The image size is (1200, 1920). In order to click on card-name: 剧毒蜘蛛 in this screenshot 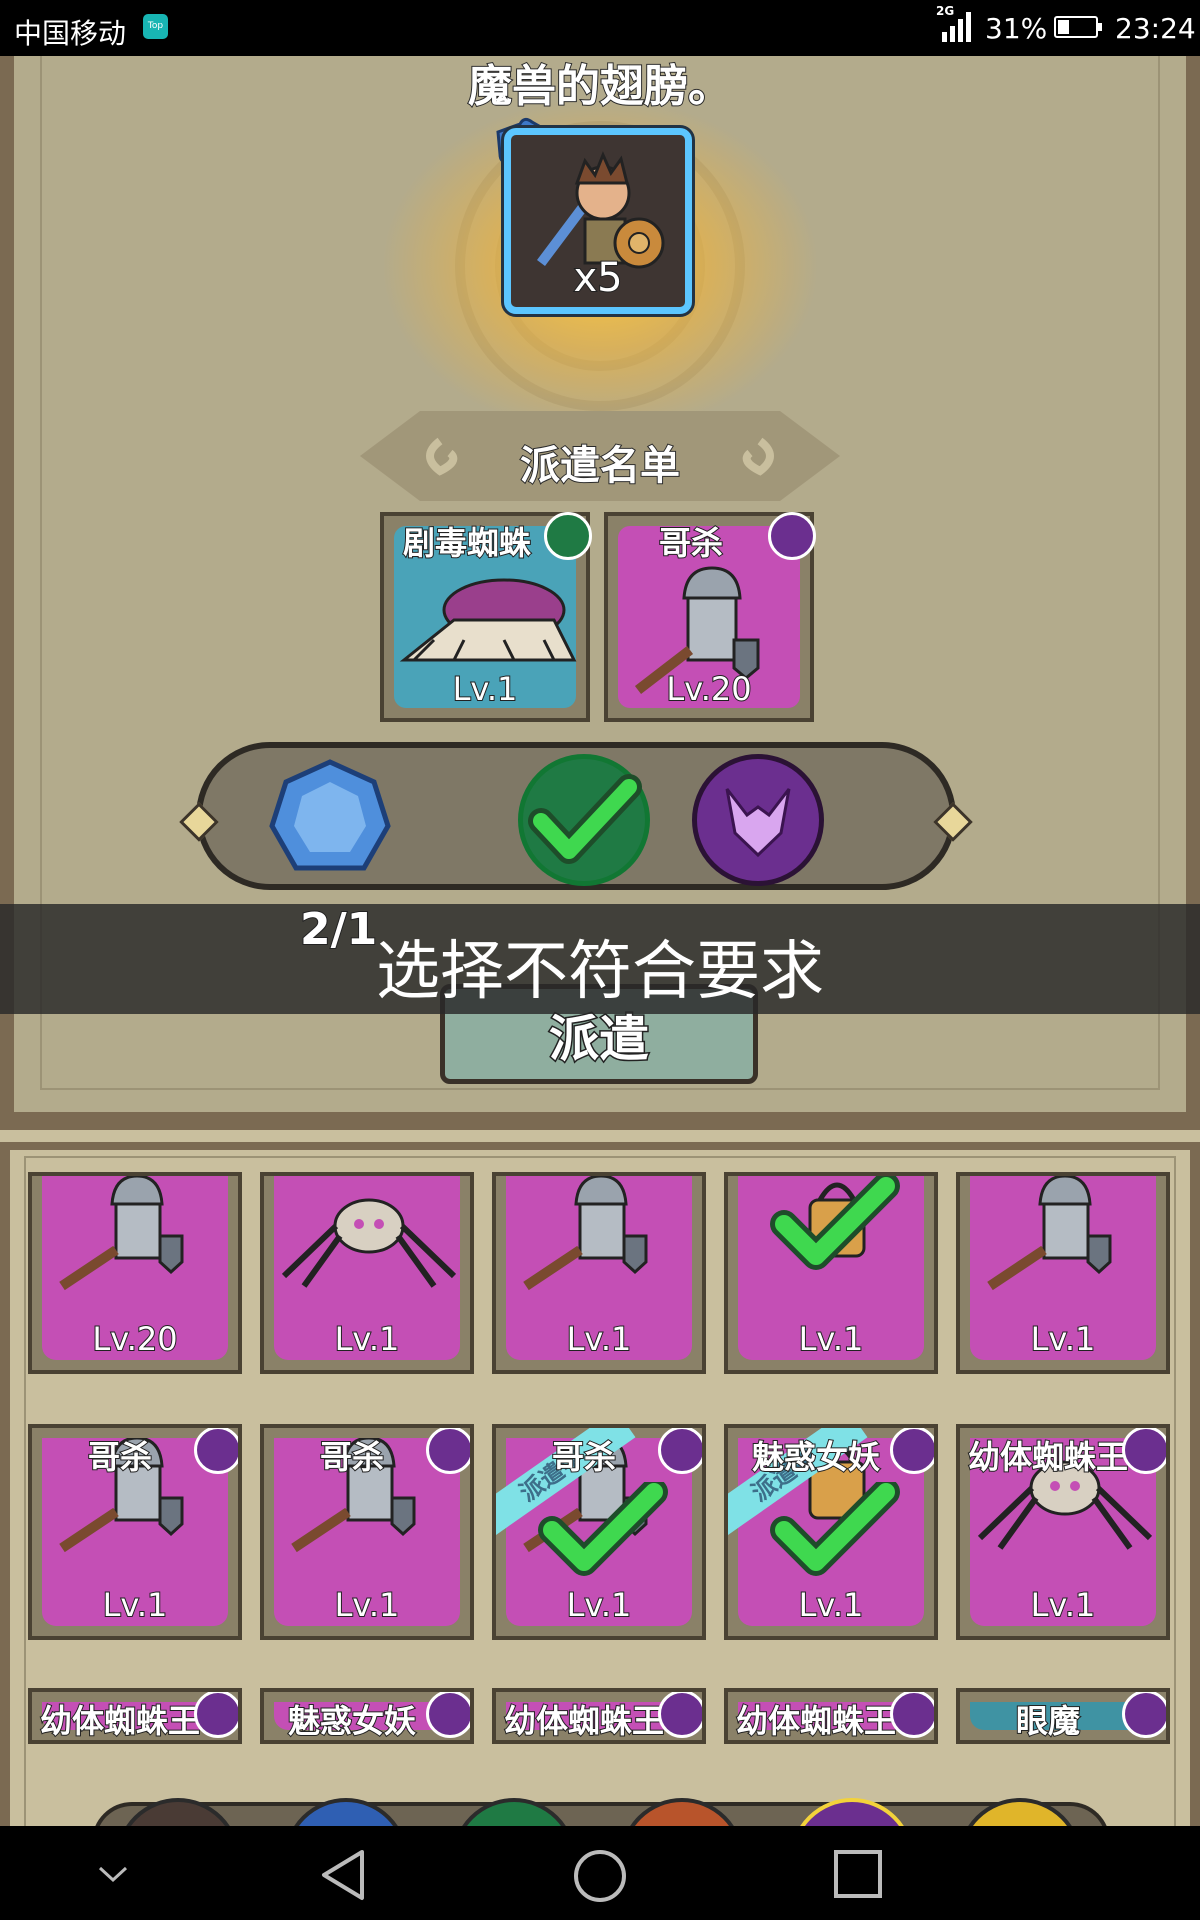, I will do `click(467, 543)`.